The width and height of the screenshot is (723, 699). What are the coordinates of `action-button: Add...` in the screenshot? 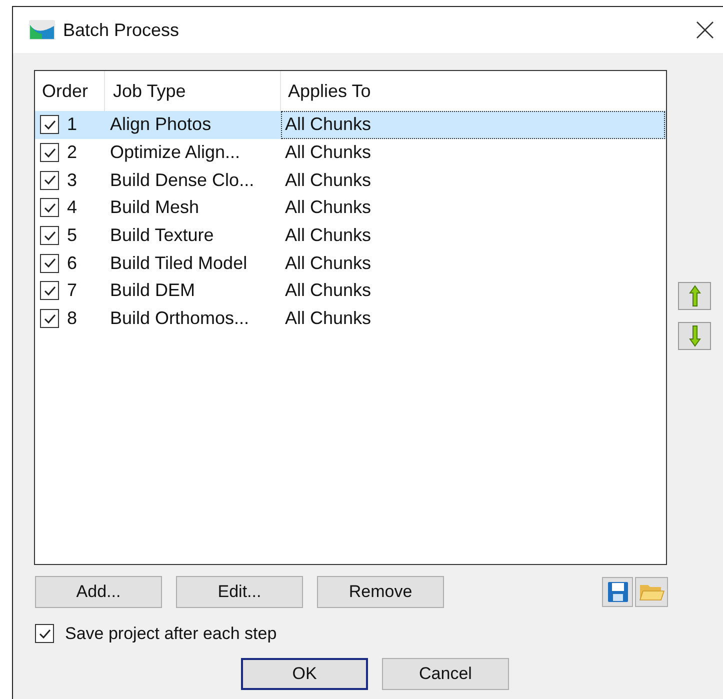 It's located at (98, 592).